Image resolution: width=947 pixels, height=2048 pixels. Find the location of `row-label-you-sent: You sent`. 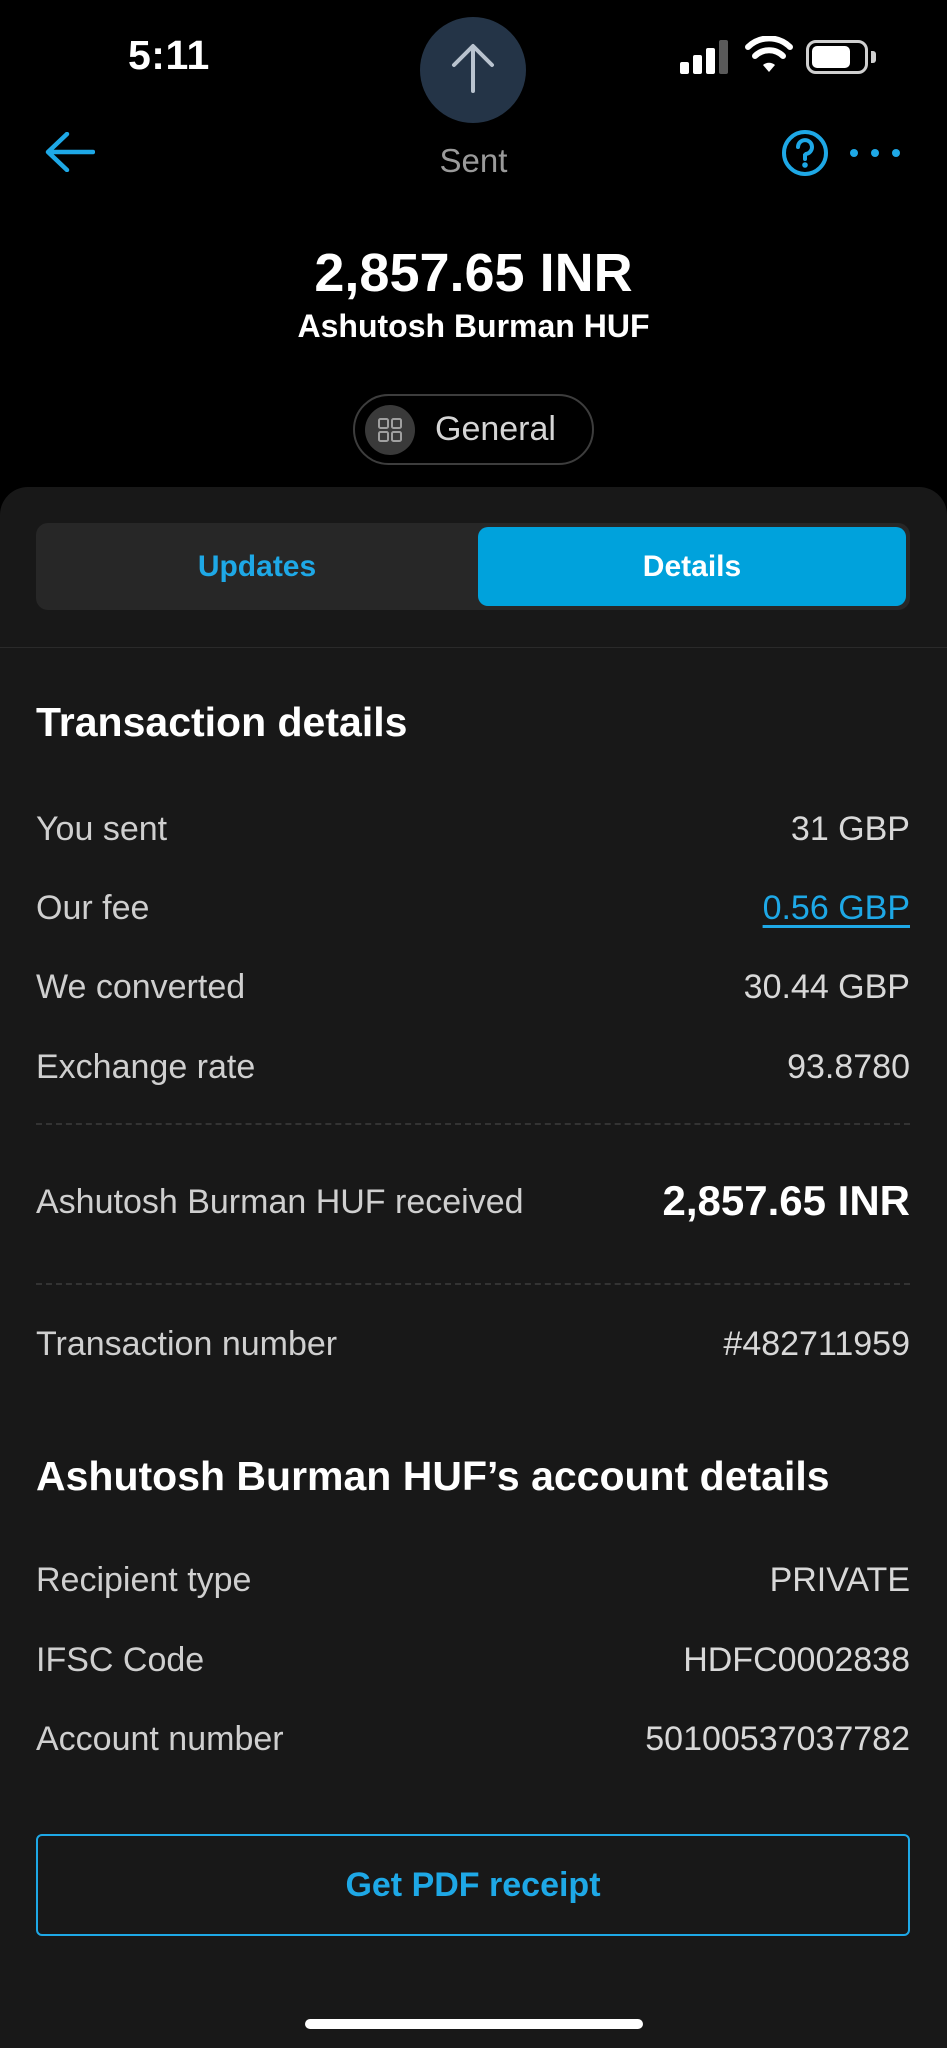

row-label-you-sent: You sent is located at coordinates (102, 829).